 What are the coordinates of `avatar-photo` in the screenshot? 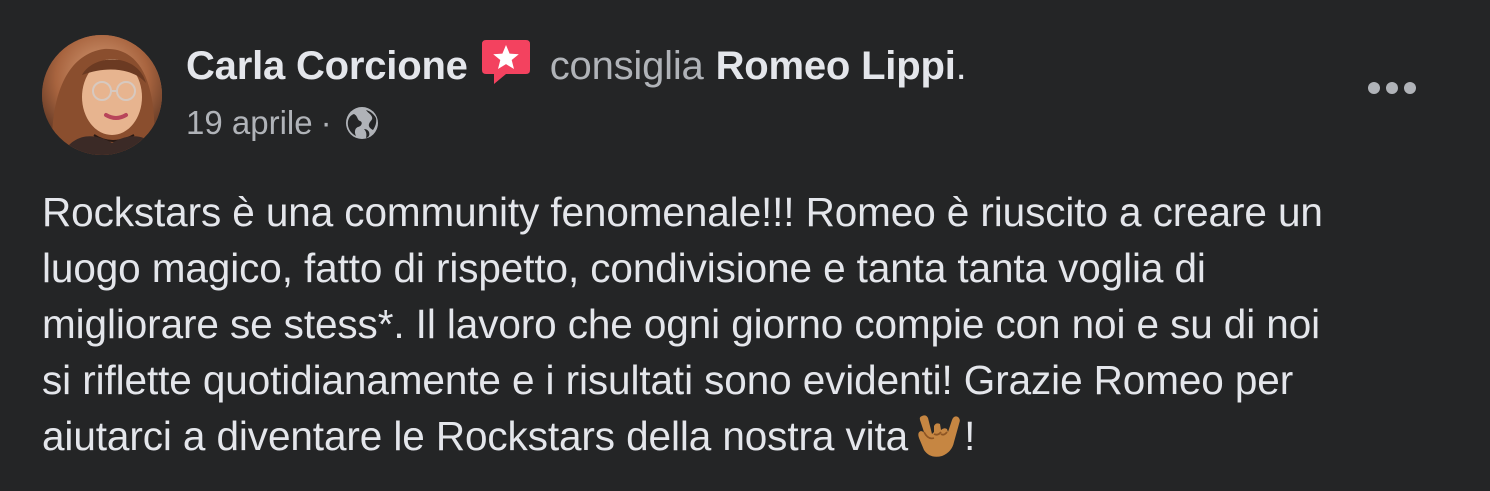 It's located at (102, 95).